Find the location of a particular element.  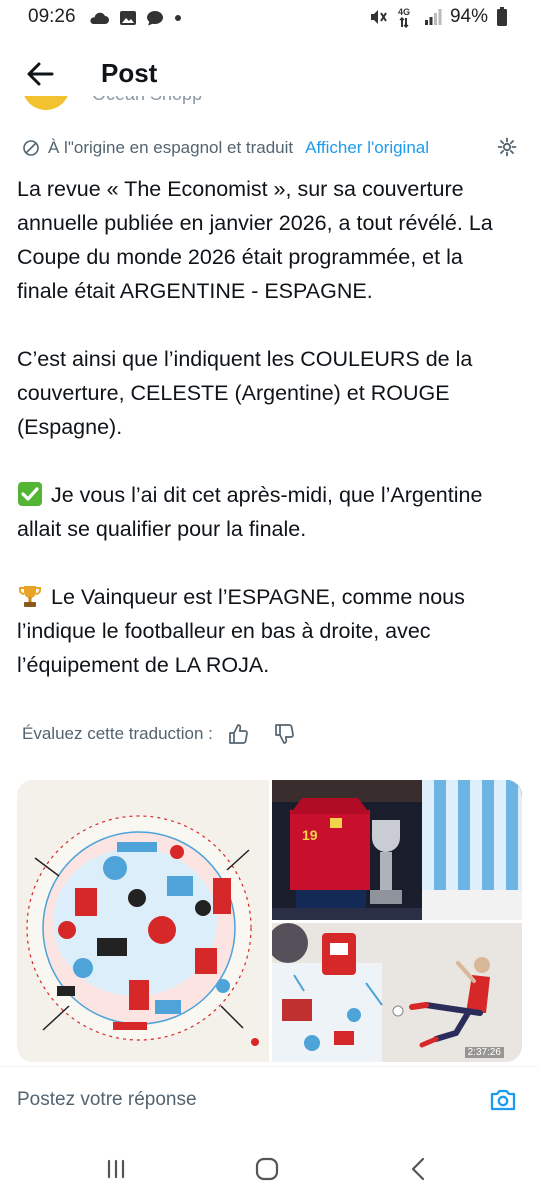

system-nav-bar is located at coordinates (269, 1168).